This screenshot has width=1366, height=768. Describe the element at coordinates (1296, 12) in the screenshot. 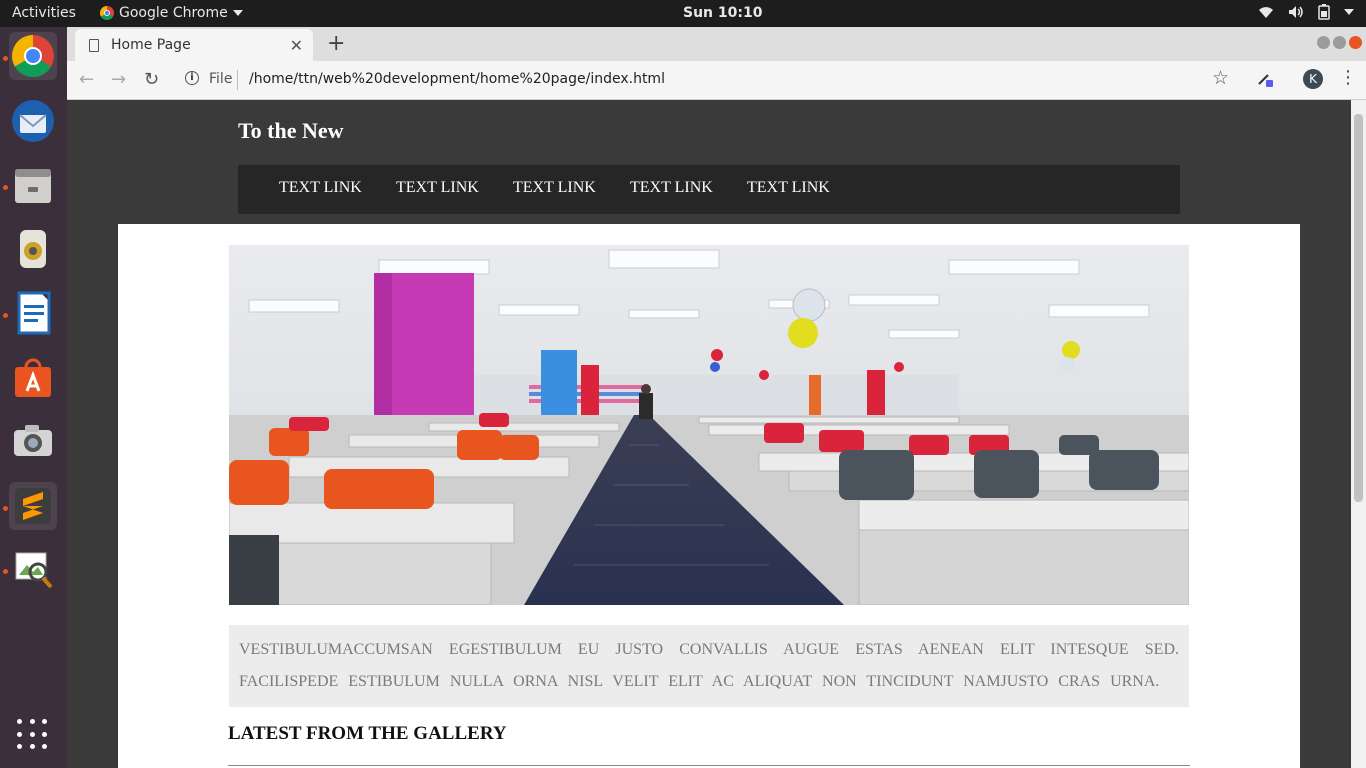

I see `volume-icon` at that location.